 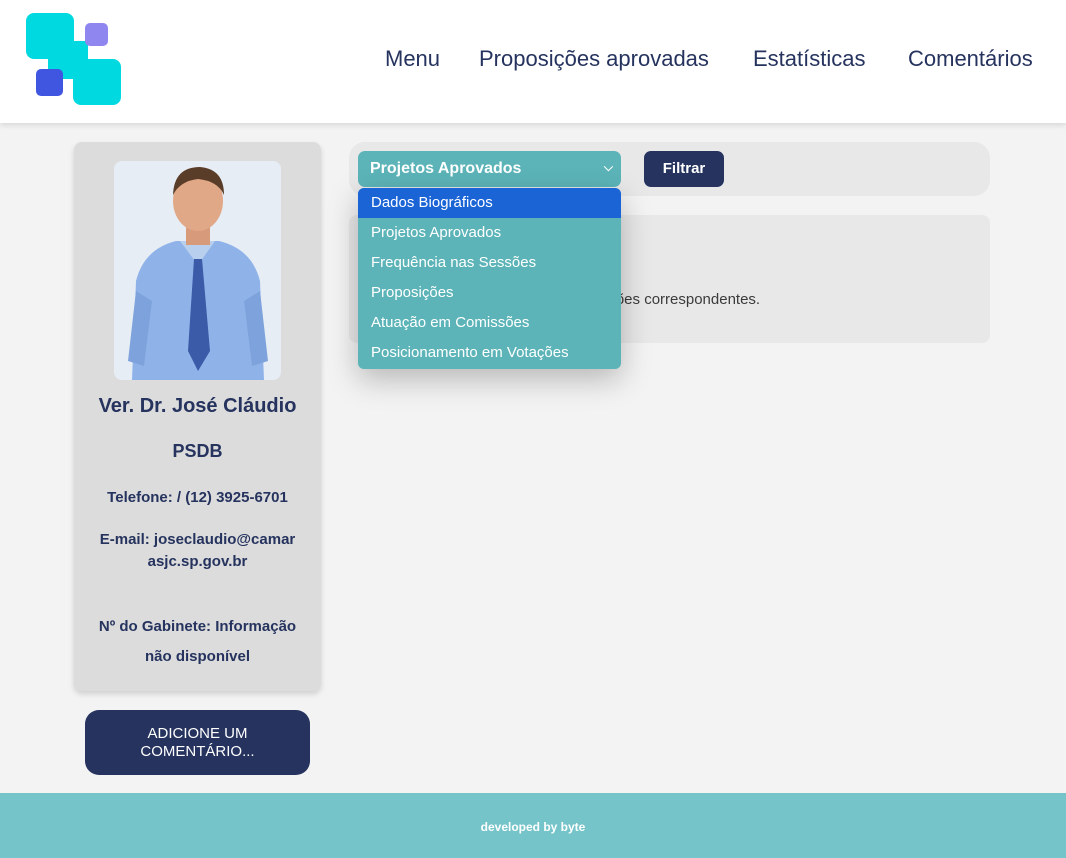 I want to click on dropdown-option-comissoes: Atuação em Comissões, so click(x=489, y=323).